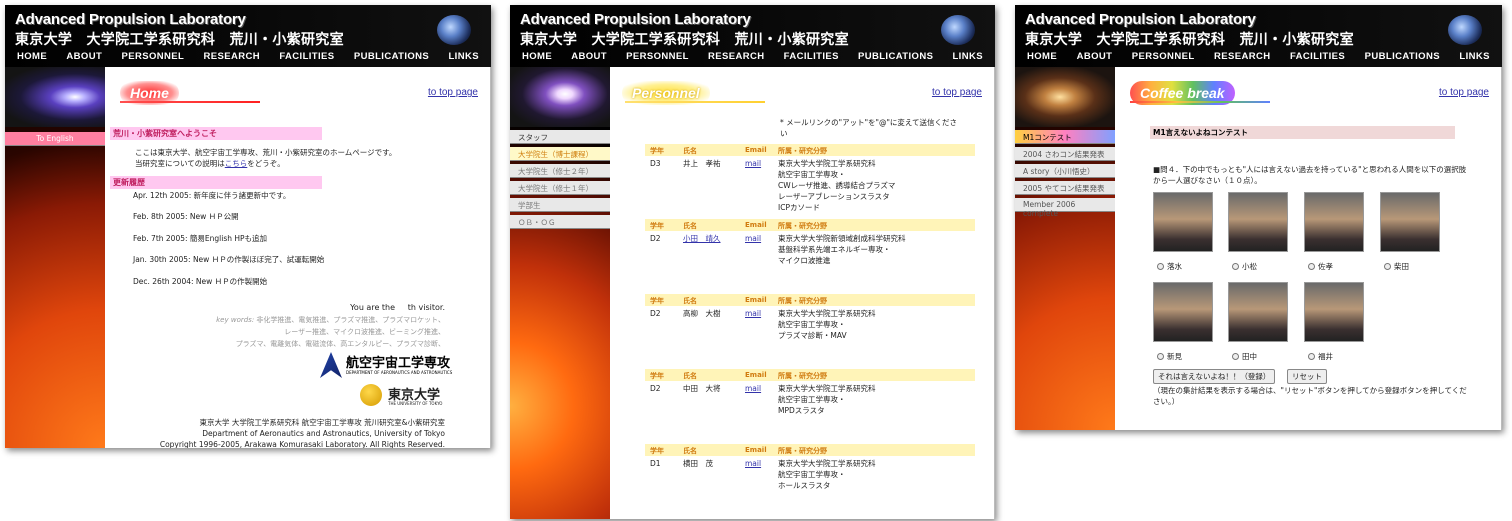  What do you see at coordinates (331, 365) in the screenshot?
I see `dept-logo-icon` at bounding box center [331, 365].